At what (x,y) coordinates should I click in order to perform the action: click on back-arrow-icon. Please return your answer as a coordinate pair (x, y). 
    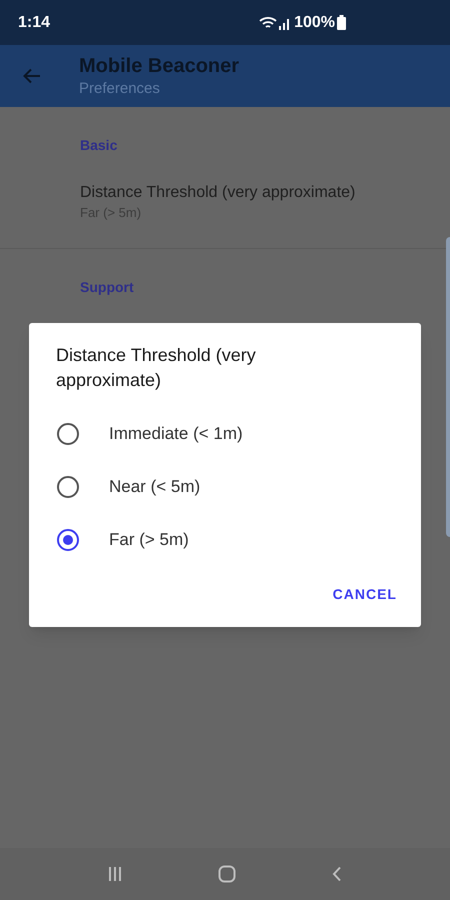
    Looking at the image, I should click on (32, 76).